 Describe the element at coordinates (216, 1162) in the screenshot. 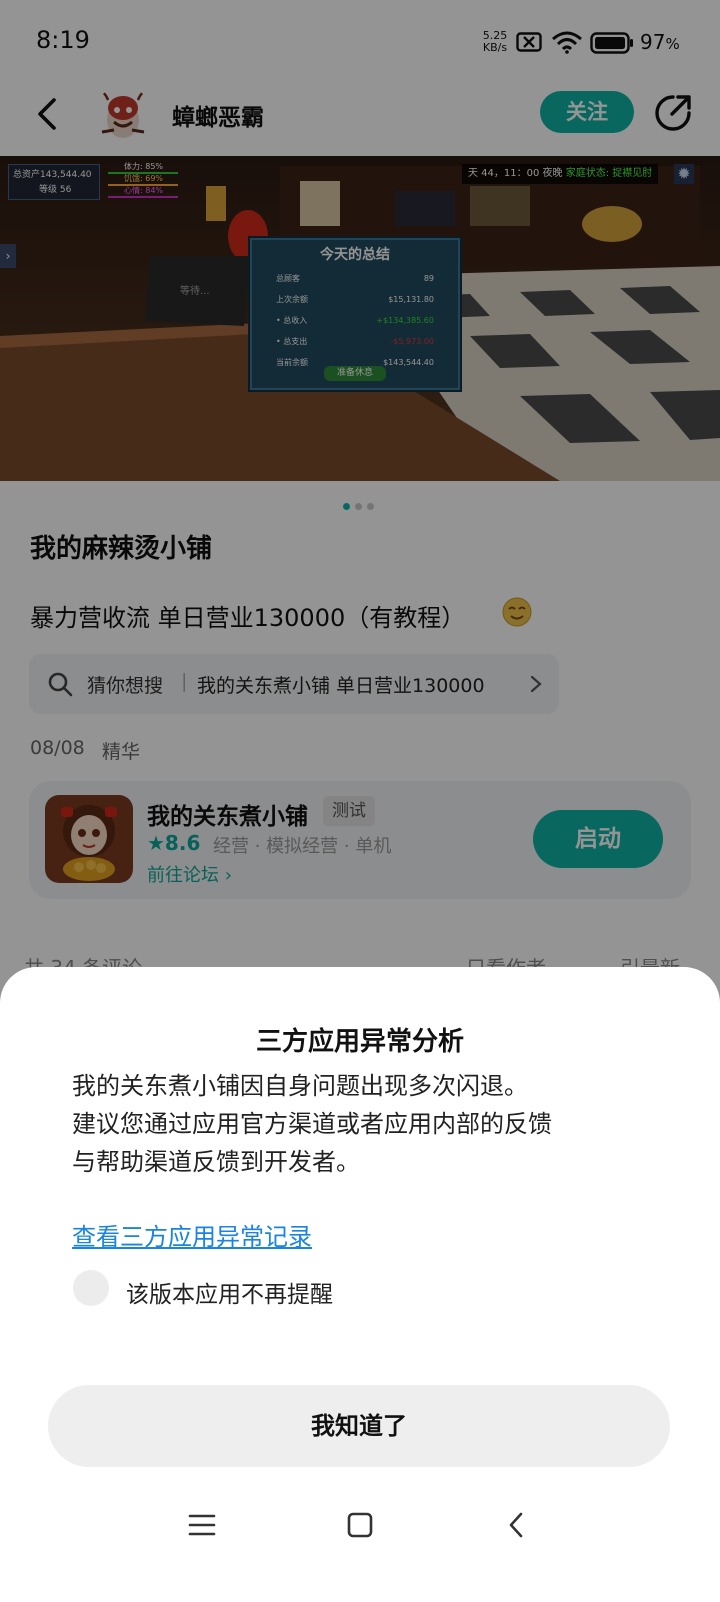

I see `dialog-message-line: 与帮助渠道反馈到开发者。` at that location.